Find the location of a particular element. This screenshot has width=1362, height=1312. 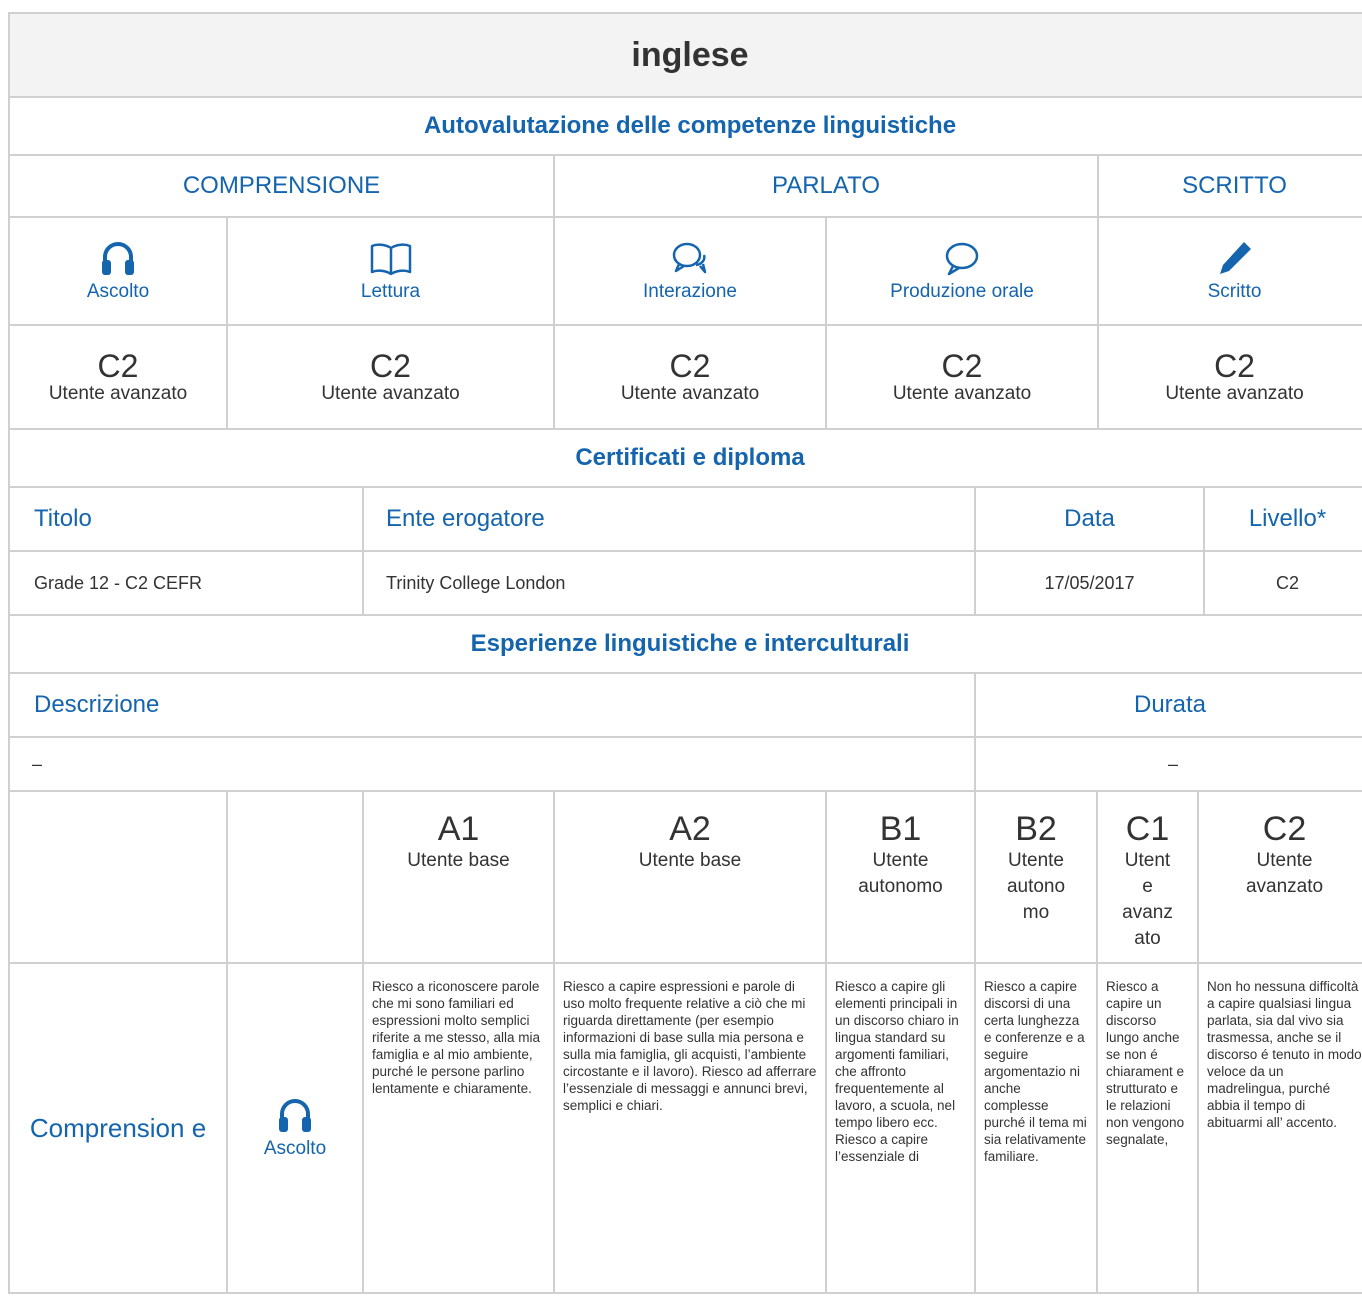

level-interazione: C2 Utente avanzato is located at coordinates (690, 377).